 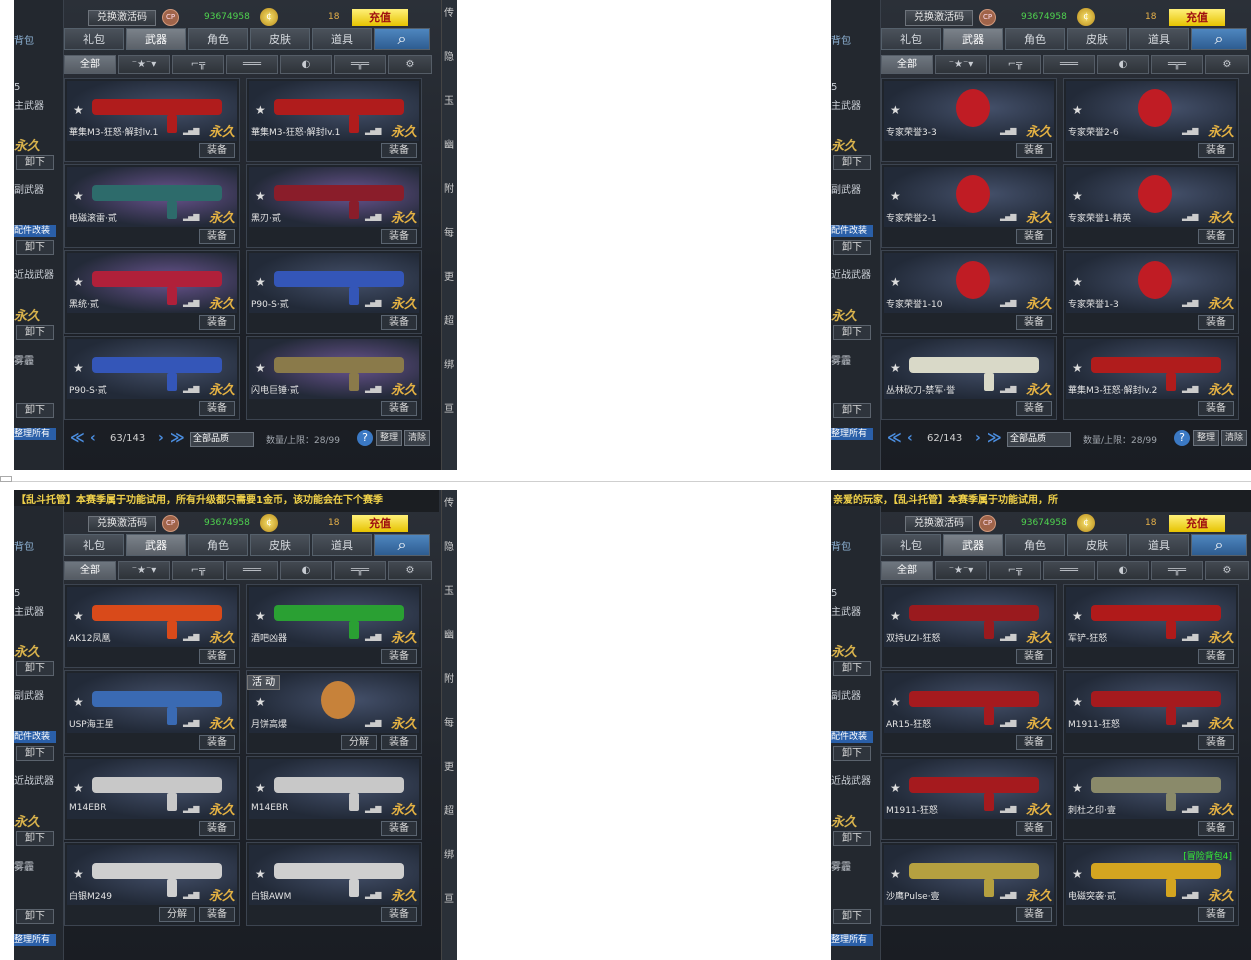 I want to click on item-card: ★ 酒吧凶器 ▂▄▆ 永久 装备, so click(x=334, y=626).